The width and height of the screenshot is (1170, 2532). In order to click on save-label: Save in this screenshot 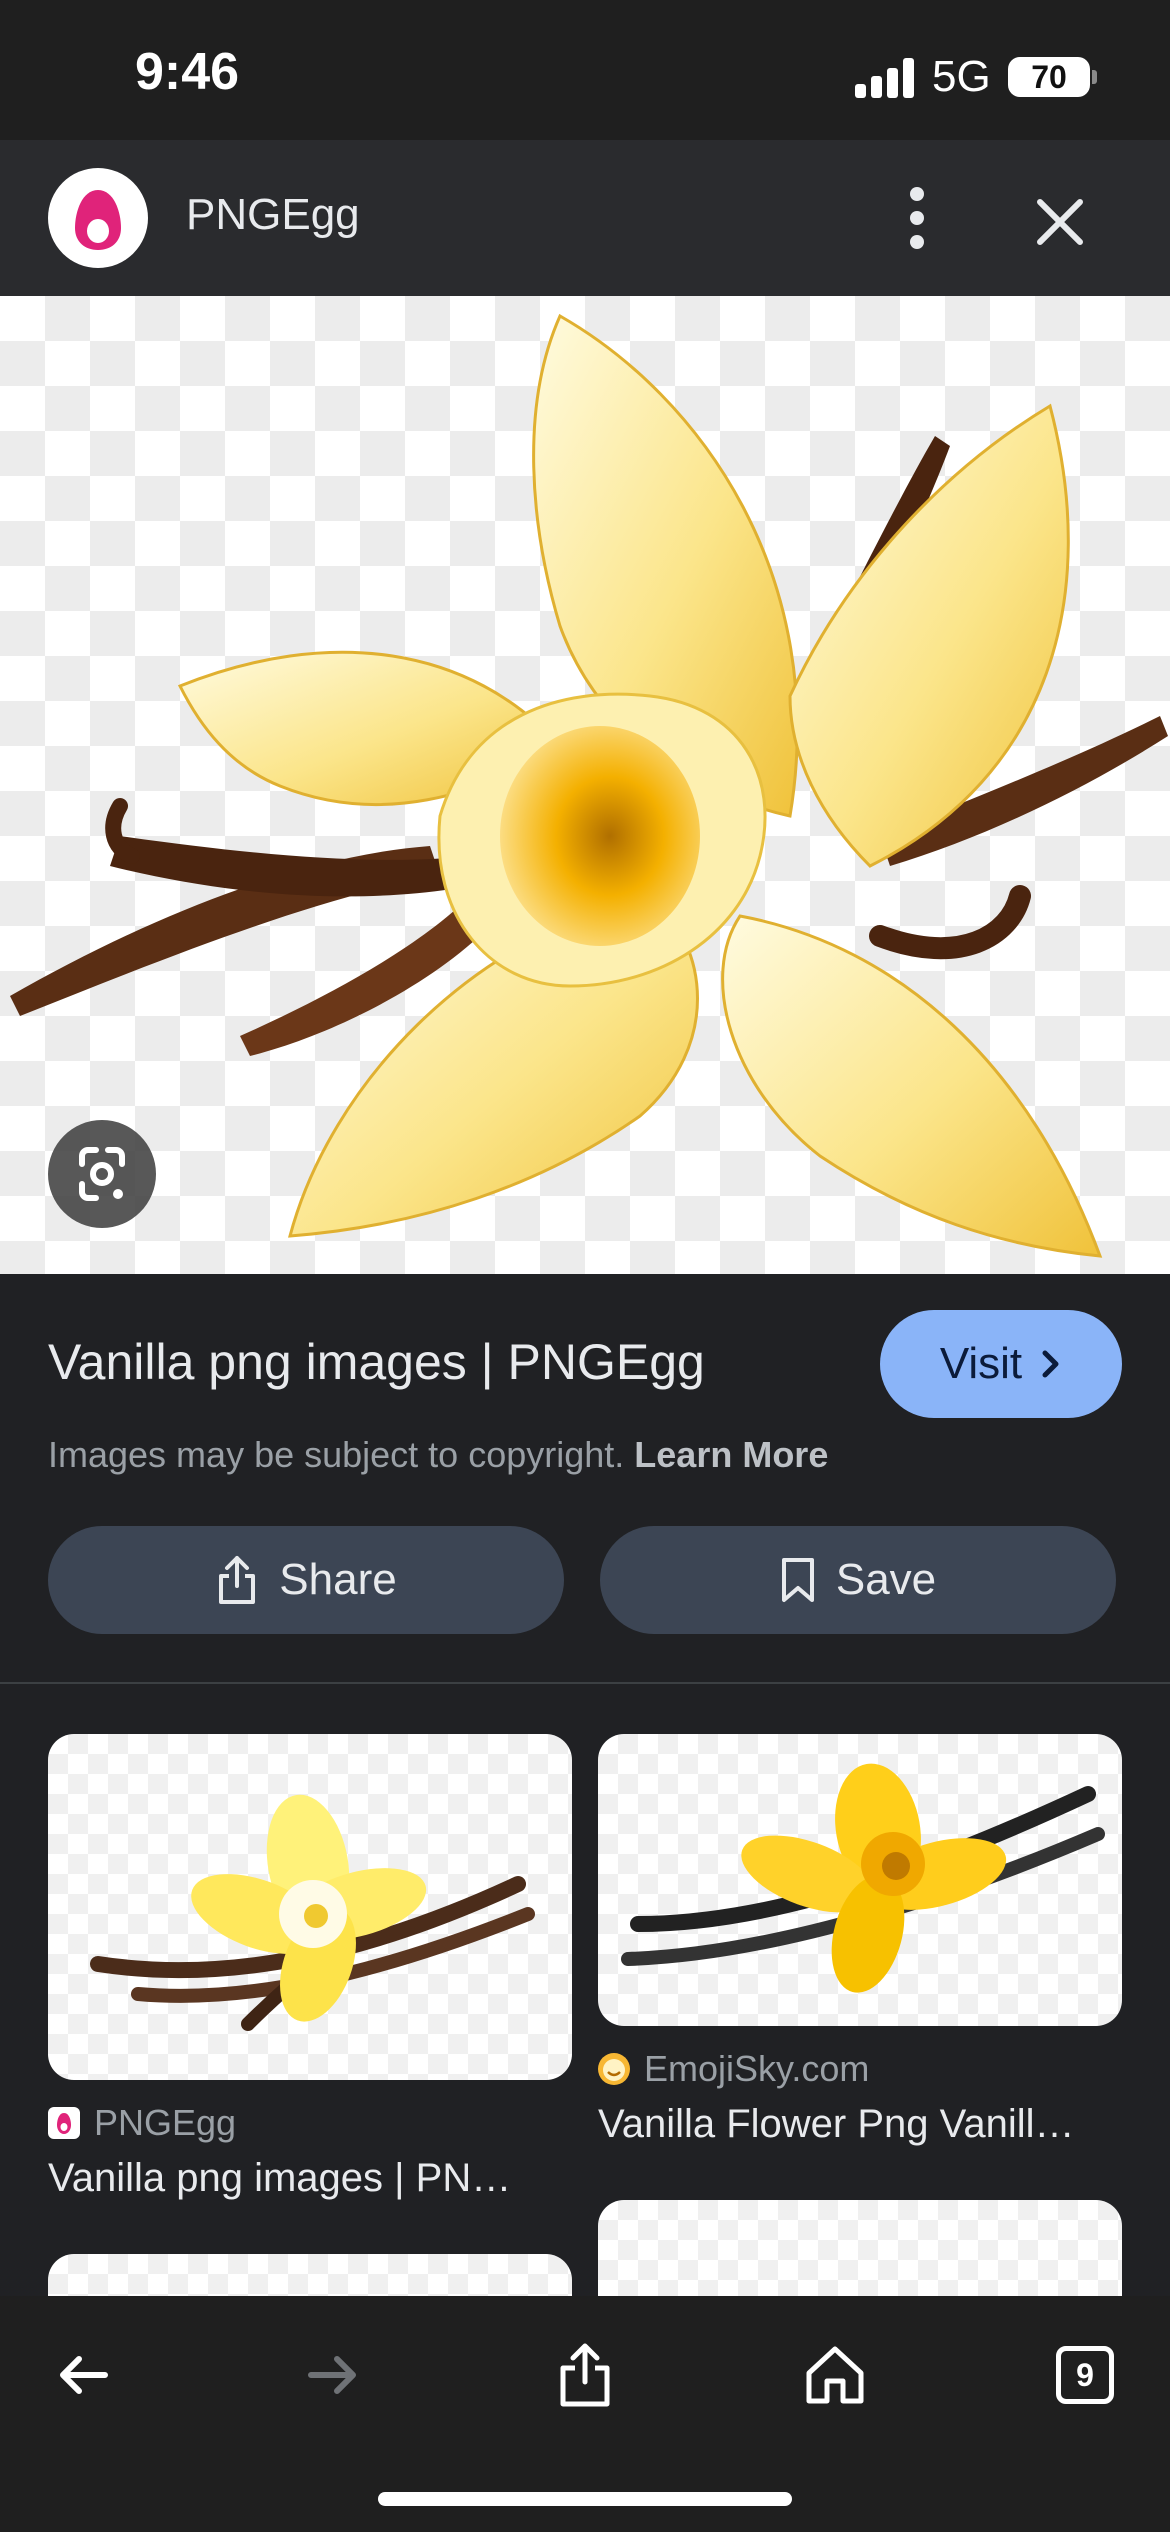, I will do `click(886, 1579)`.